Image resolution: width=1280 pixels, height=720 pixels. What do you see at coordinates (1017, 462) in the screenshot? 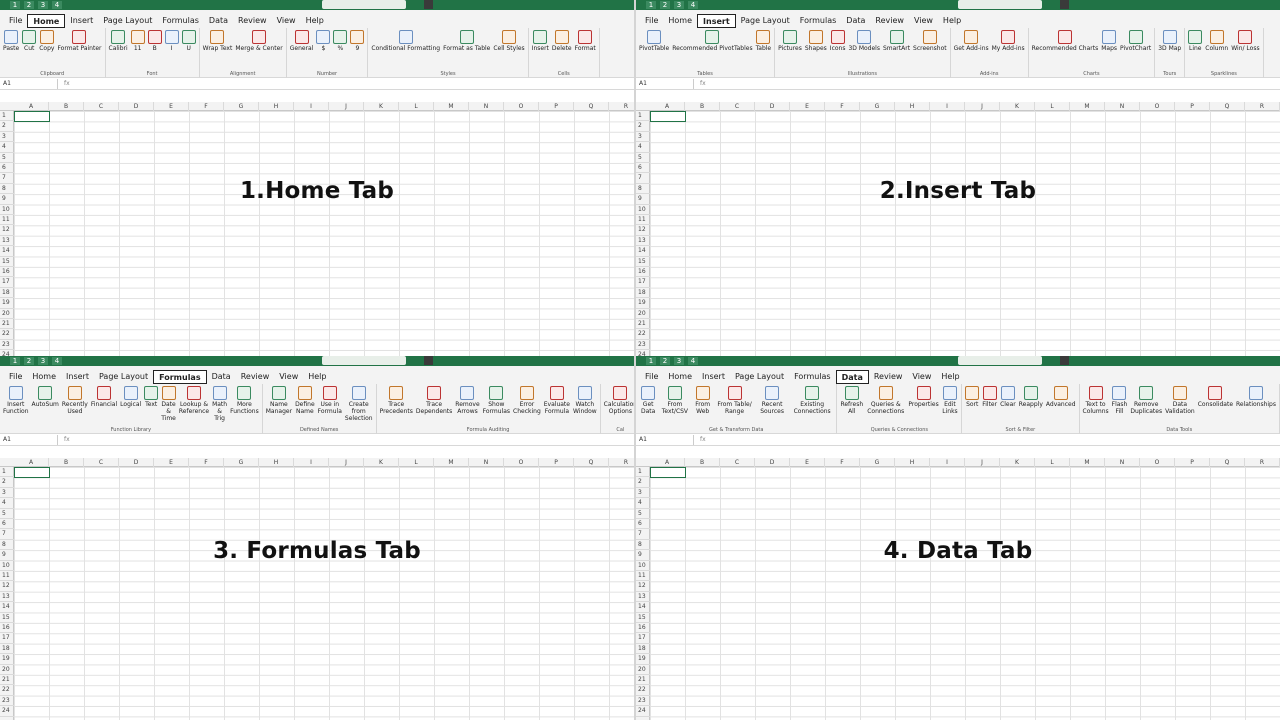
I see `column-header: K` at bounding box center [1017, 462].